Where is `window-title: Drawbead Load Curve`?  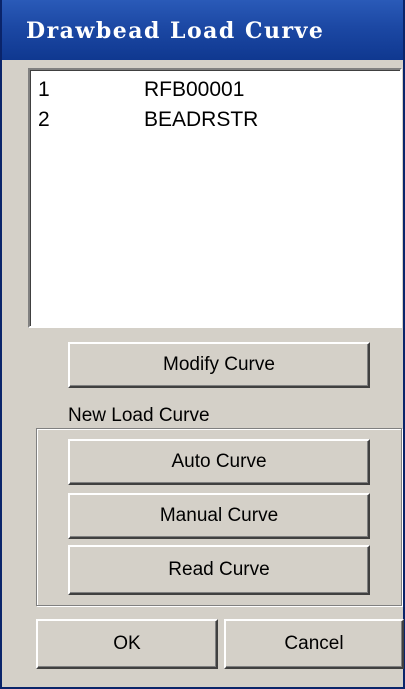
window-title: Drawbead Load Curve is located at coordinates (175, 31).